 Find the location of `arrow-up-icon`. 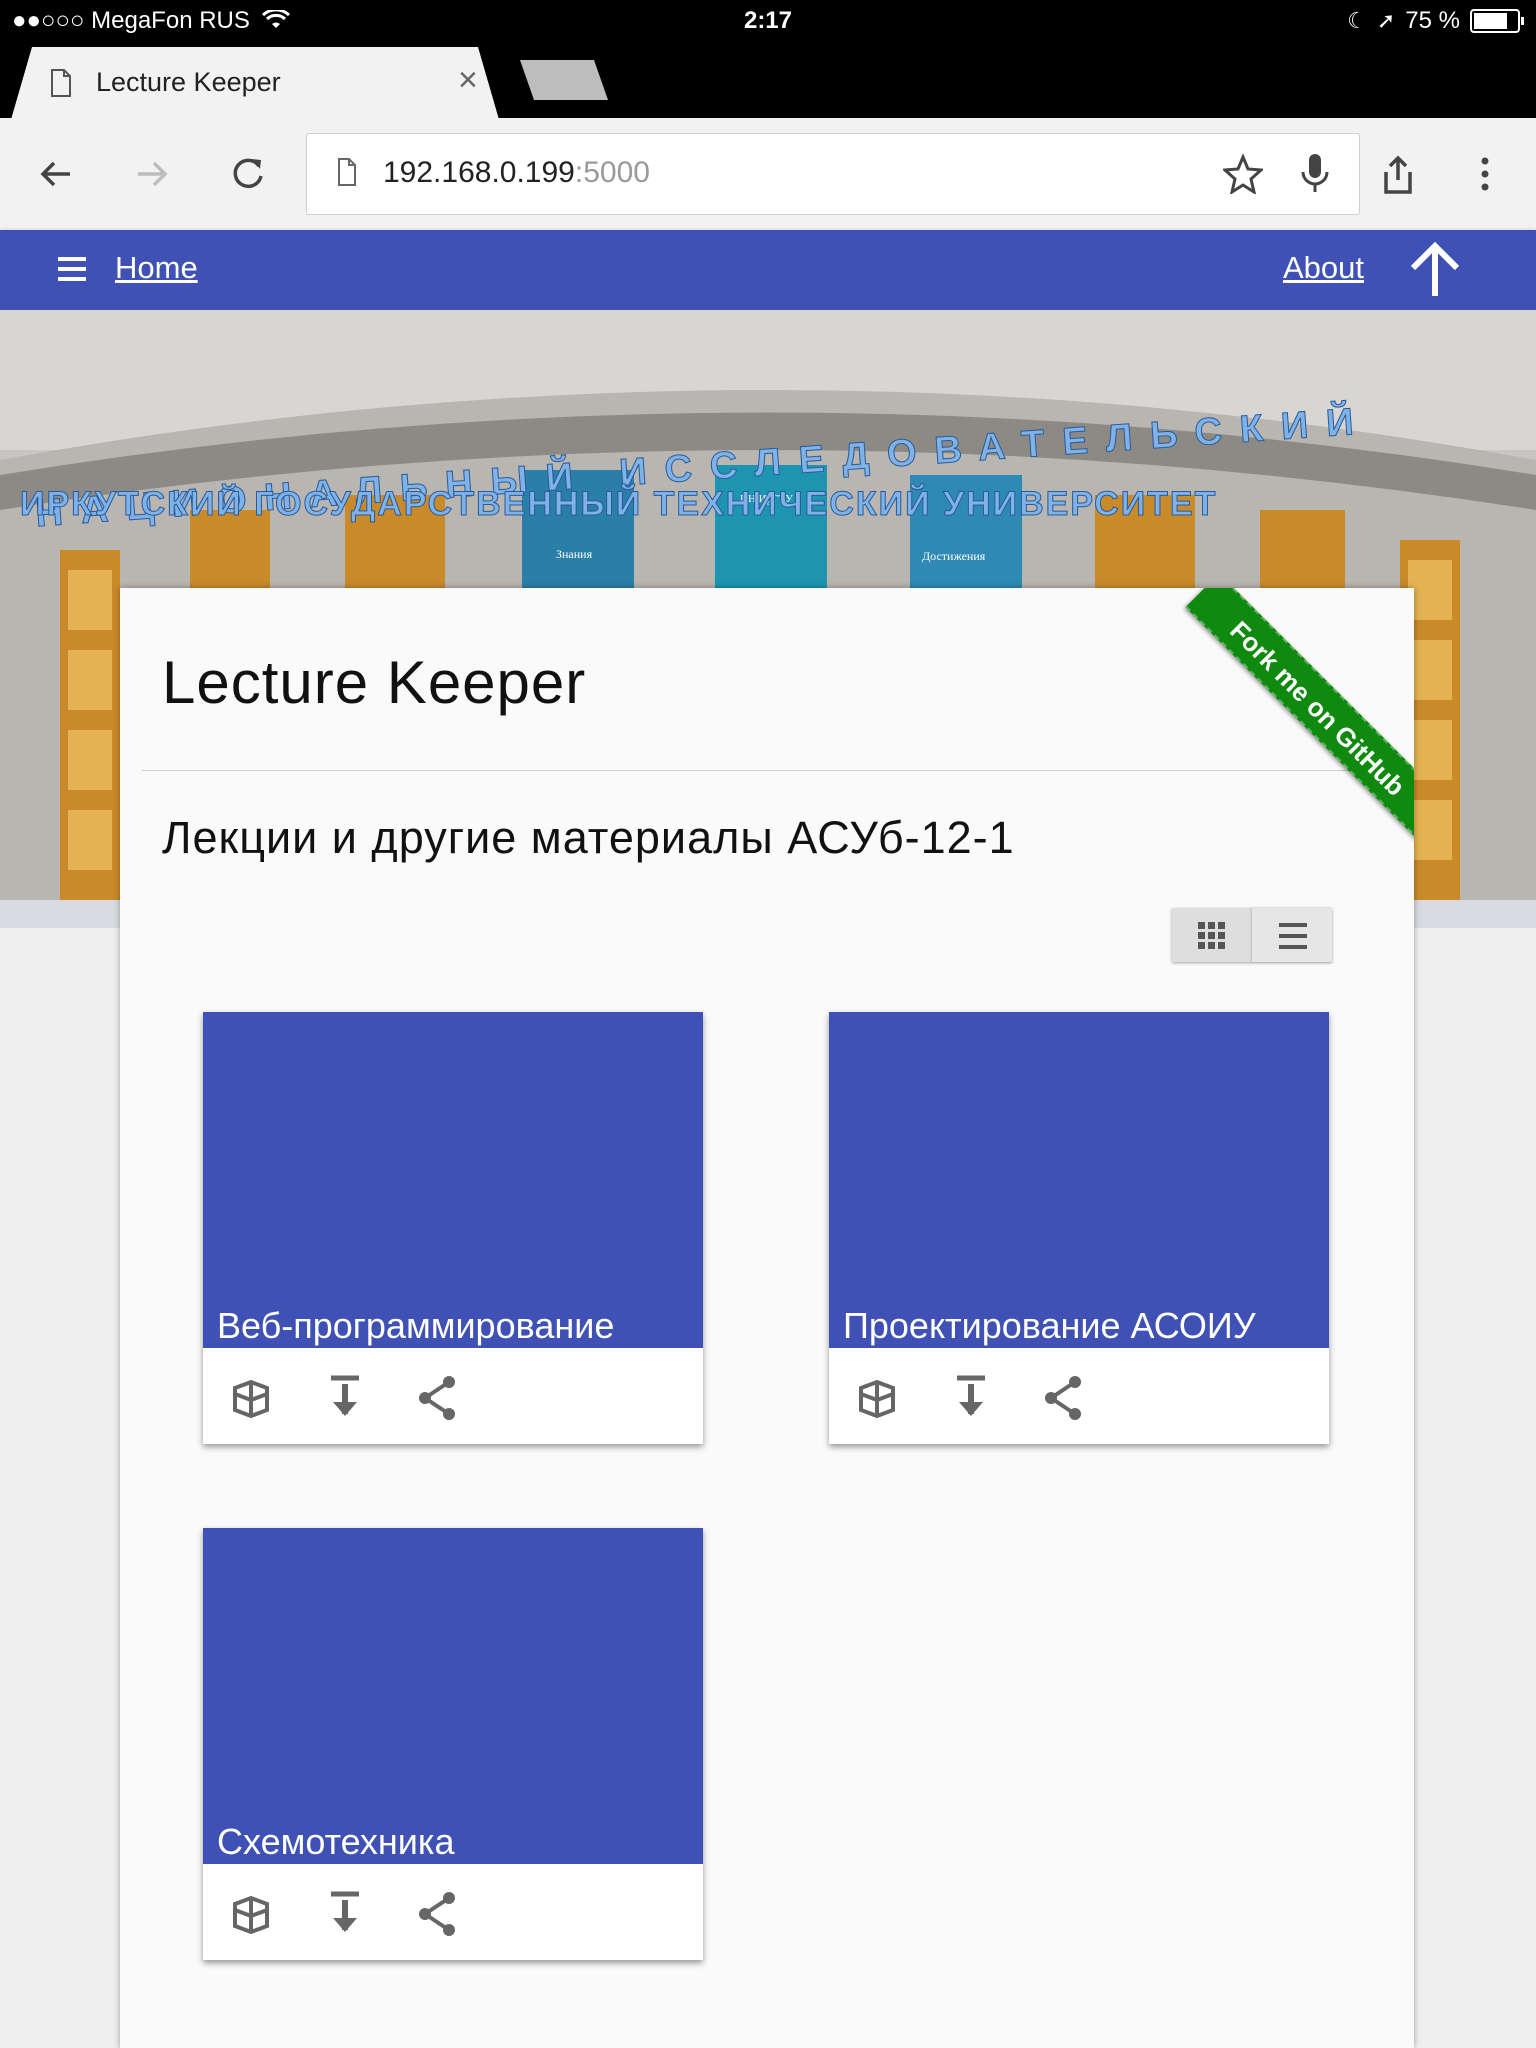

arrow-up-icon is located at coordinates (1435, 270).